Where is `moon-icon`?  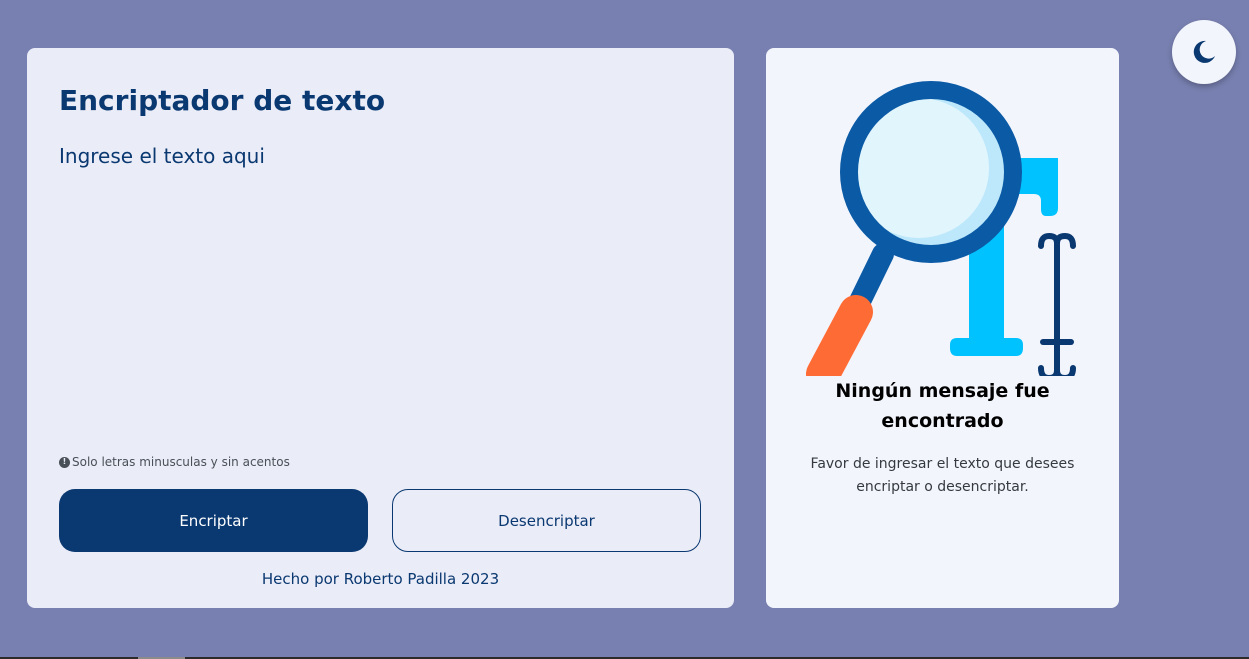 moon-icon is located at coordinates (1204, 51).